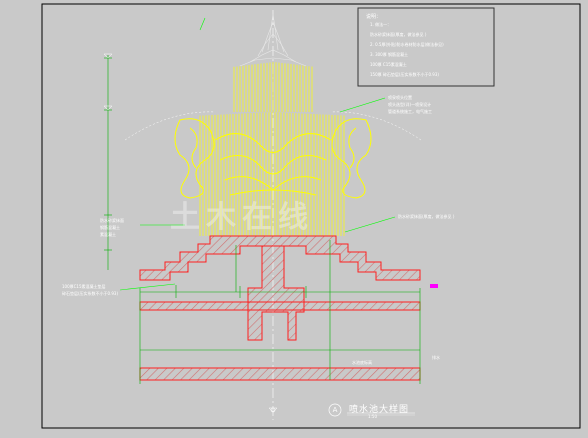 Image resolution: width=588 pixels, height=438 pixels. Describe the element at coordinates (362, 362) in the screenshot. I see `bottom-dimension-label: 水池底标高` at that location.